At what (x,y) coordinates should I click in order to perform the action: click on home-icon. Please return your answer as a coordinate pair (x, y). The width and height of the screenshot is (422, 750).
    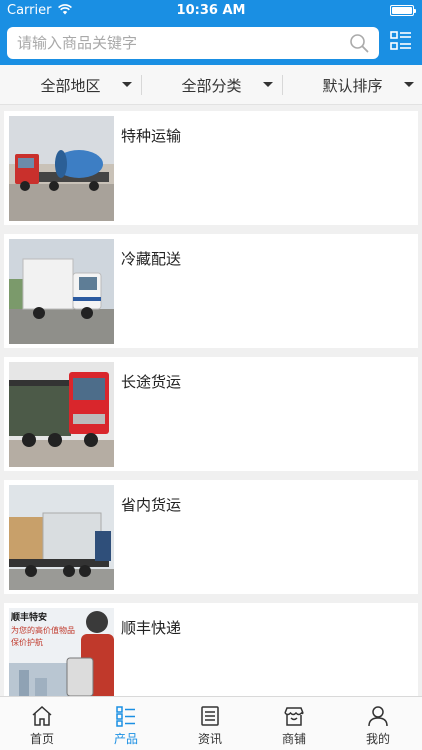
    Looking at the image, I should click on (42, 716).